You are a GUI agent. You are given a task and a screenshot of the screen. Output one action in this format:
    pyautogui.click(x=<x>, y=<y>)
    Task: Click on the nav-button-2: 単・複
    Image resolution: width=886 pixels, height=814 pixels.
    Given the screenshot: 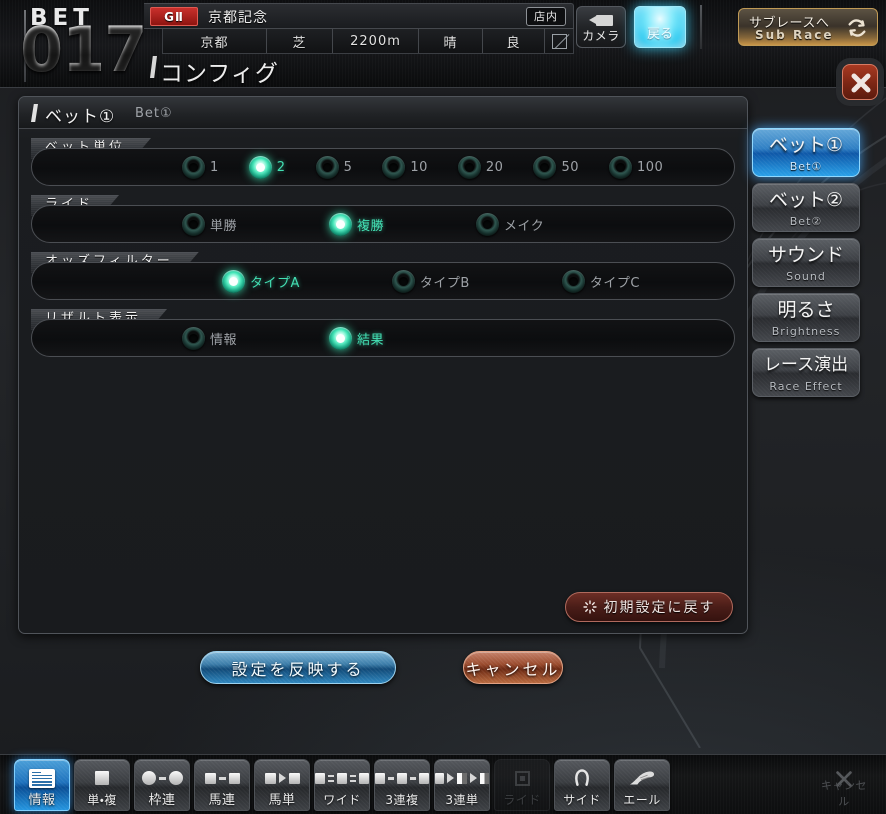 What is the action you would take?
    pyautogui.click(x=102, y=785)
    